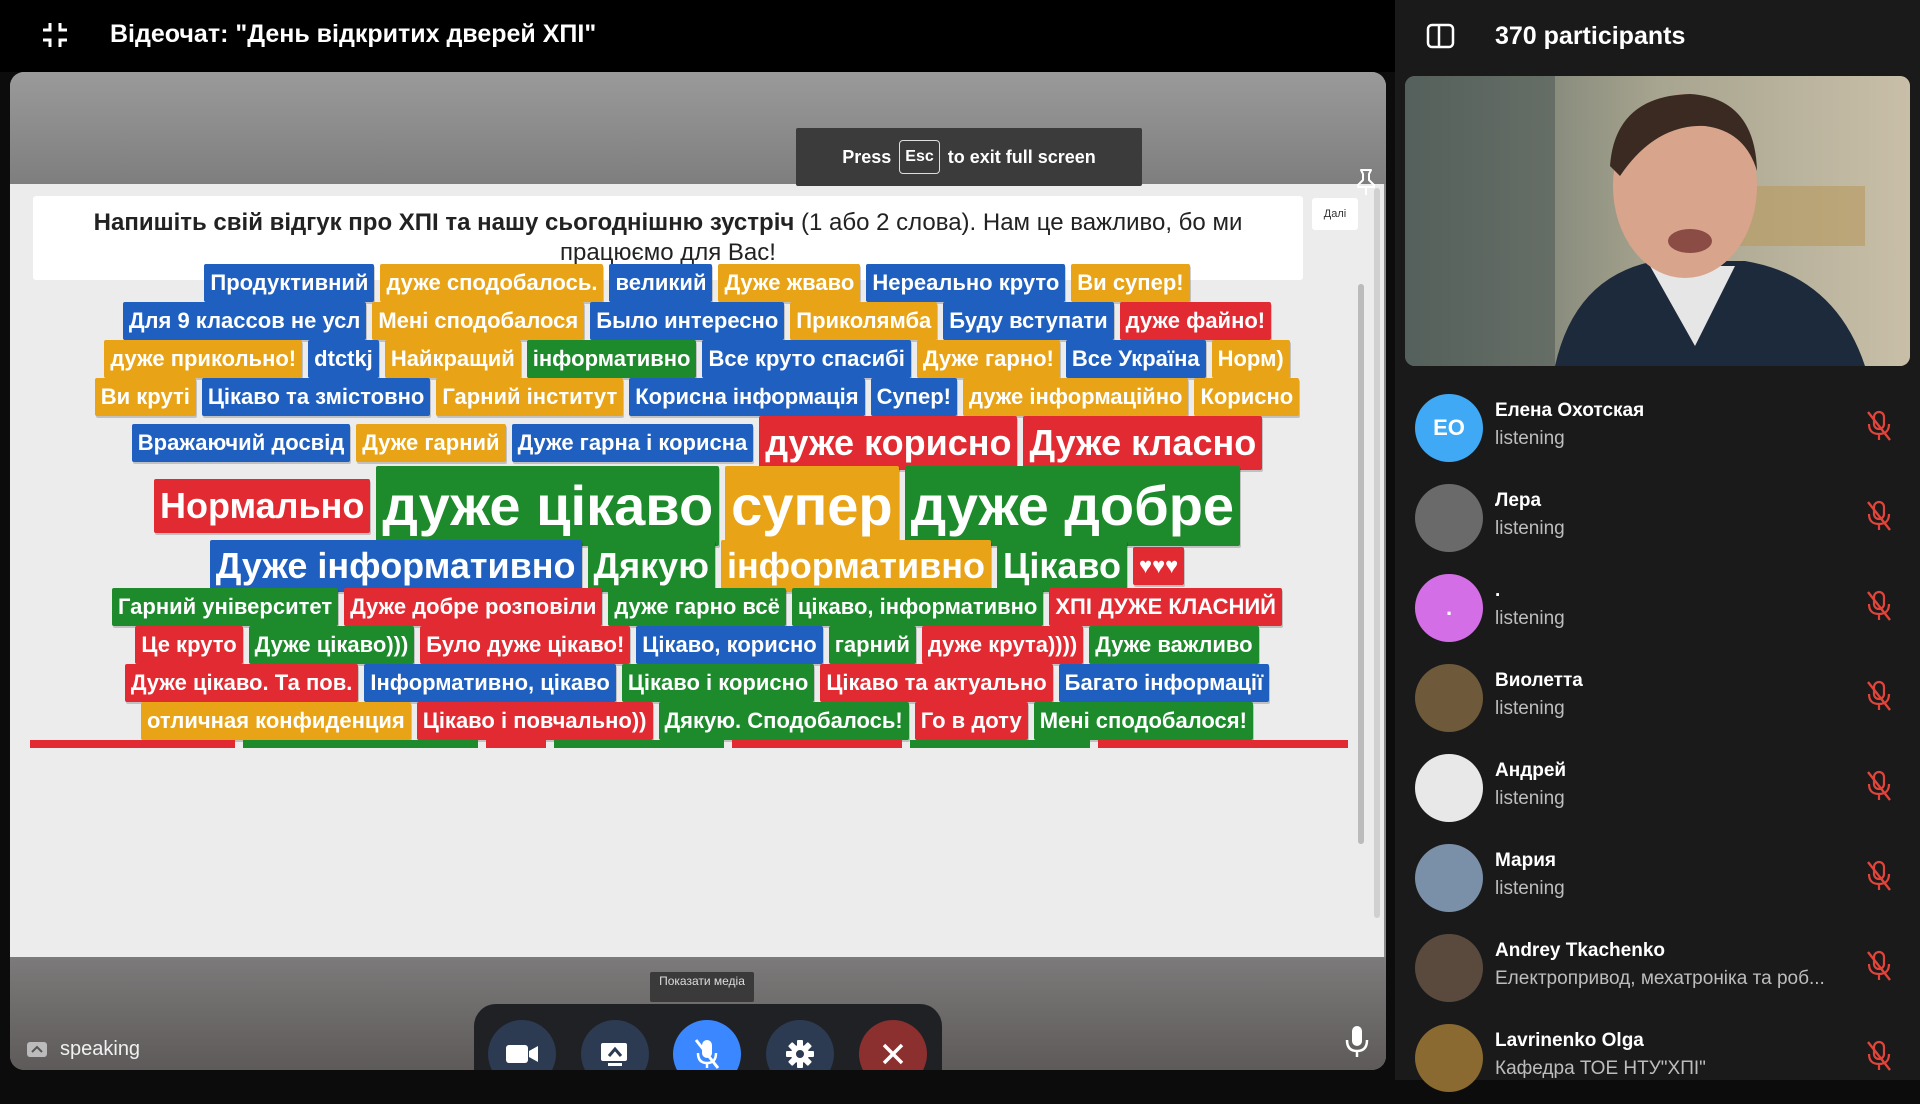 This screenshot has height=1104, width=1920. What do you see at coordinates (1441, 36) in the screenshot?
I see `panel-toggle-icon` at bounding box center [1441, 36].